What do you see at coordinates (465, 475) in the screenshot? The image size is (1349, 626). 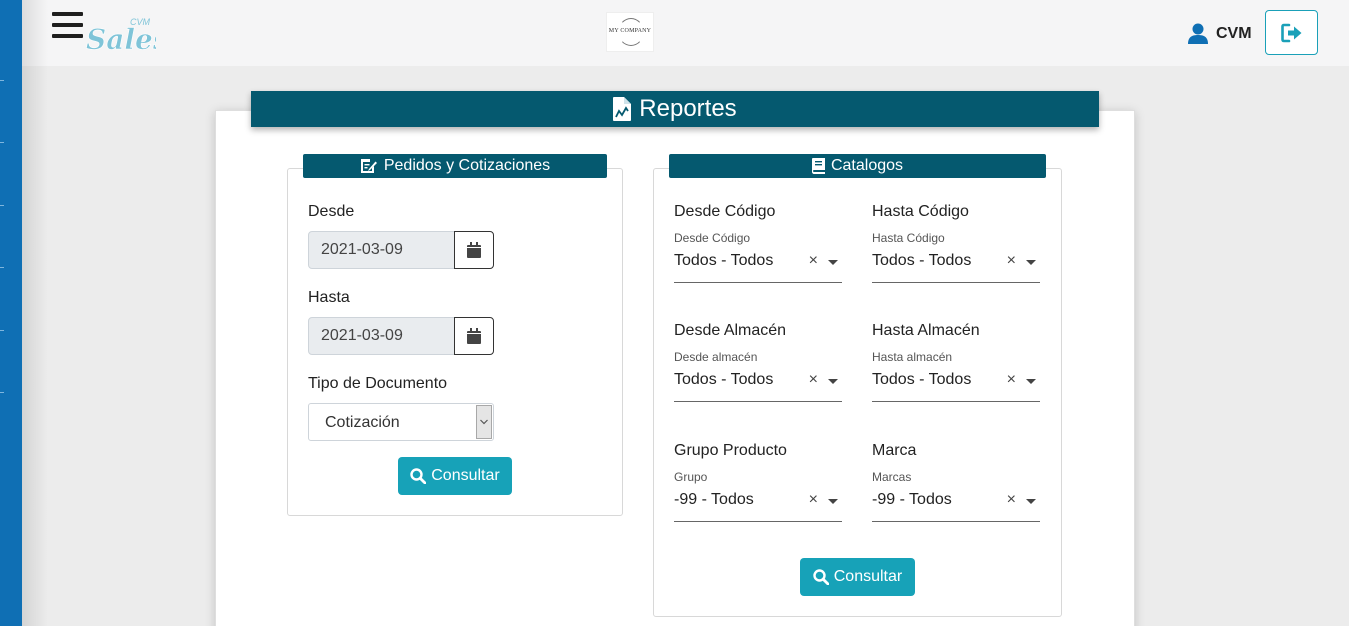 I see `pedidos-consultar-label: Consultar` at bounding box center [465, 475].